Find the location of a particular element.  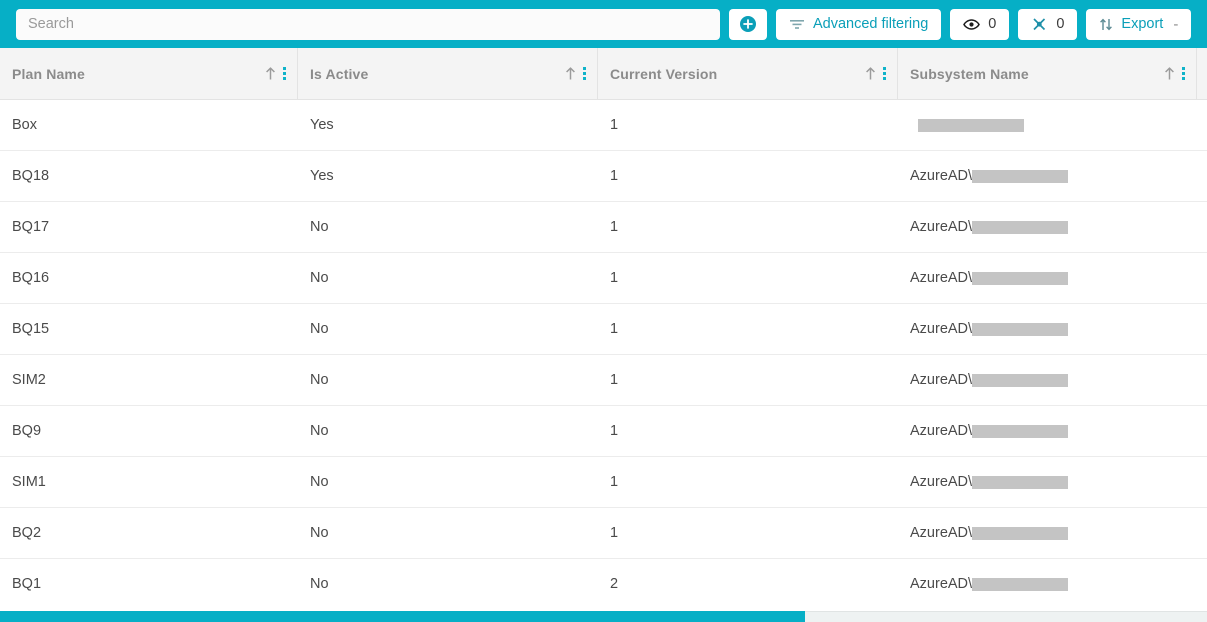

pinned-columns-count: 0 is located at coordinates (1060, 24).